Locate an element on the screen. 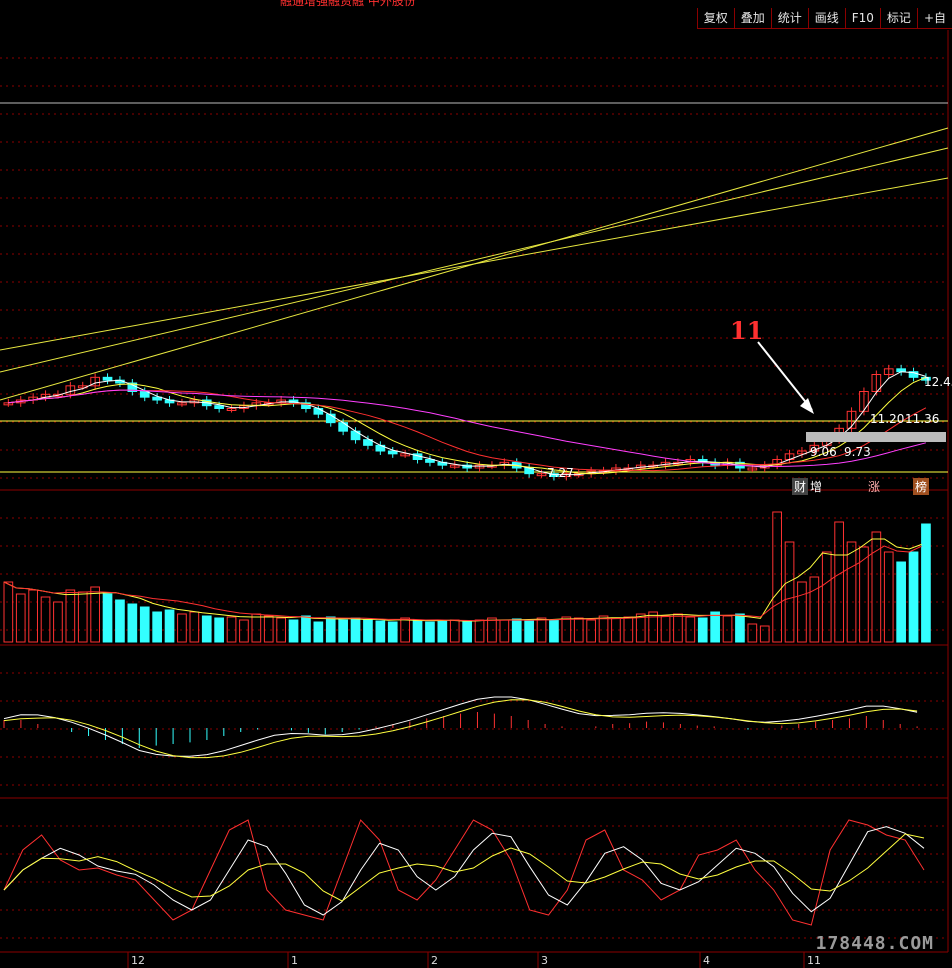 This screenshot has height=968, width=952. annotation-label: 11 is located at coordinates (747, 330).